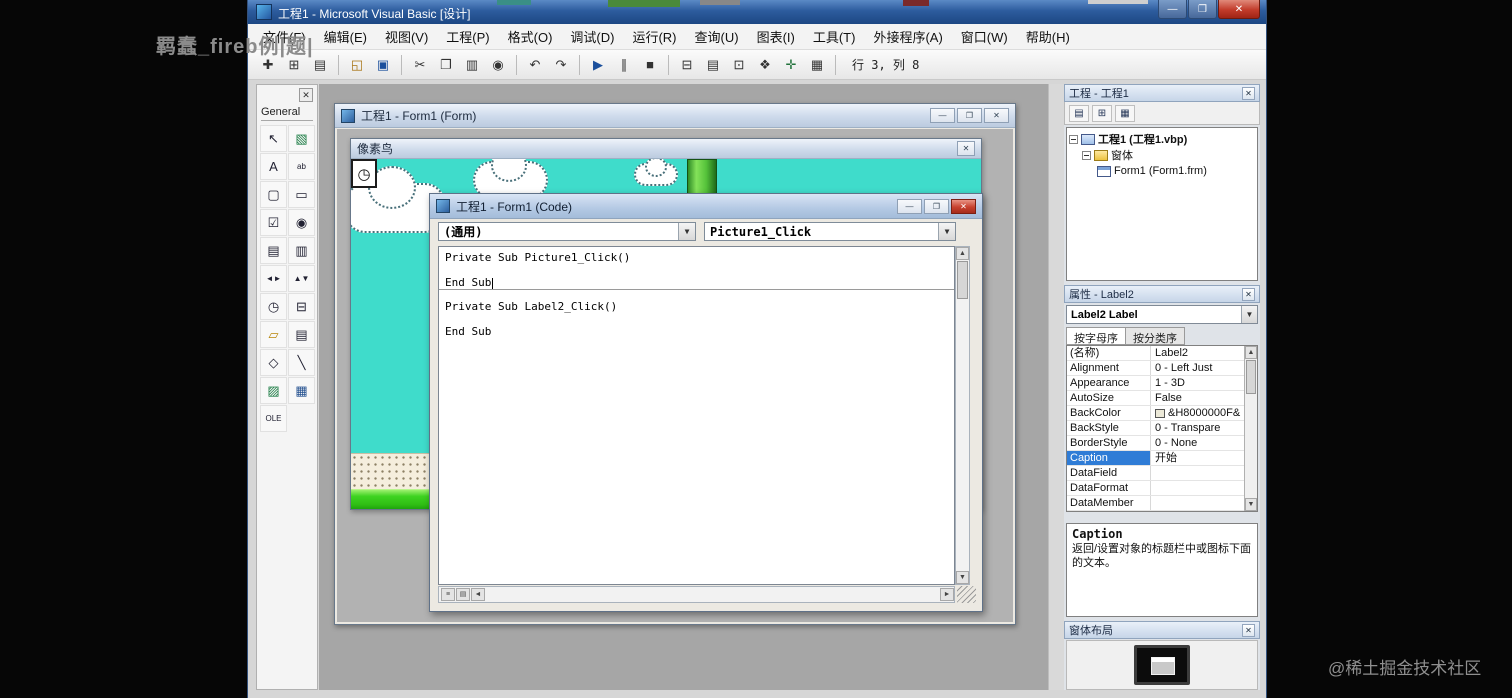  Describe the element at coordinates (696, 594) in the screenshot. I see `horizontal-scrollbar: ≡ ▤ ◄ ►` at that location.